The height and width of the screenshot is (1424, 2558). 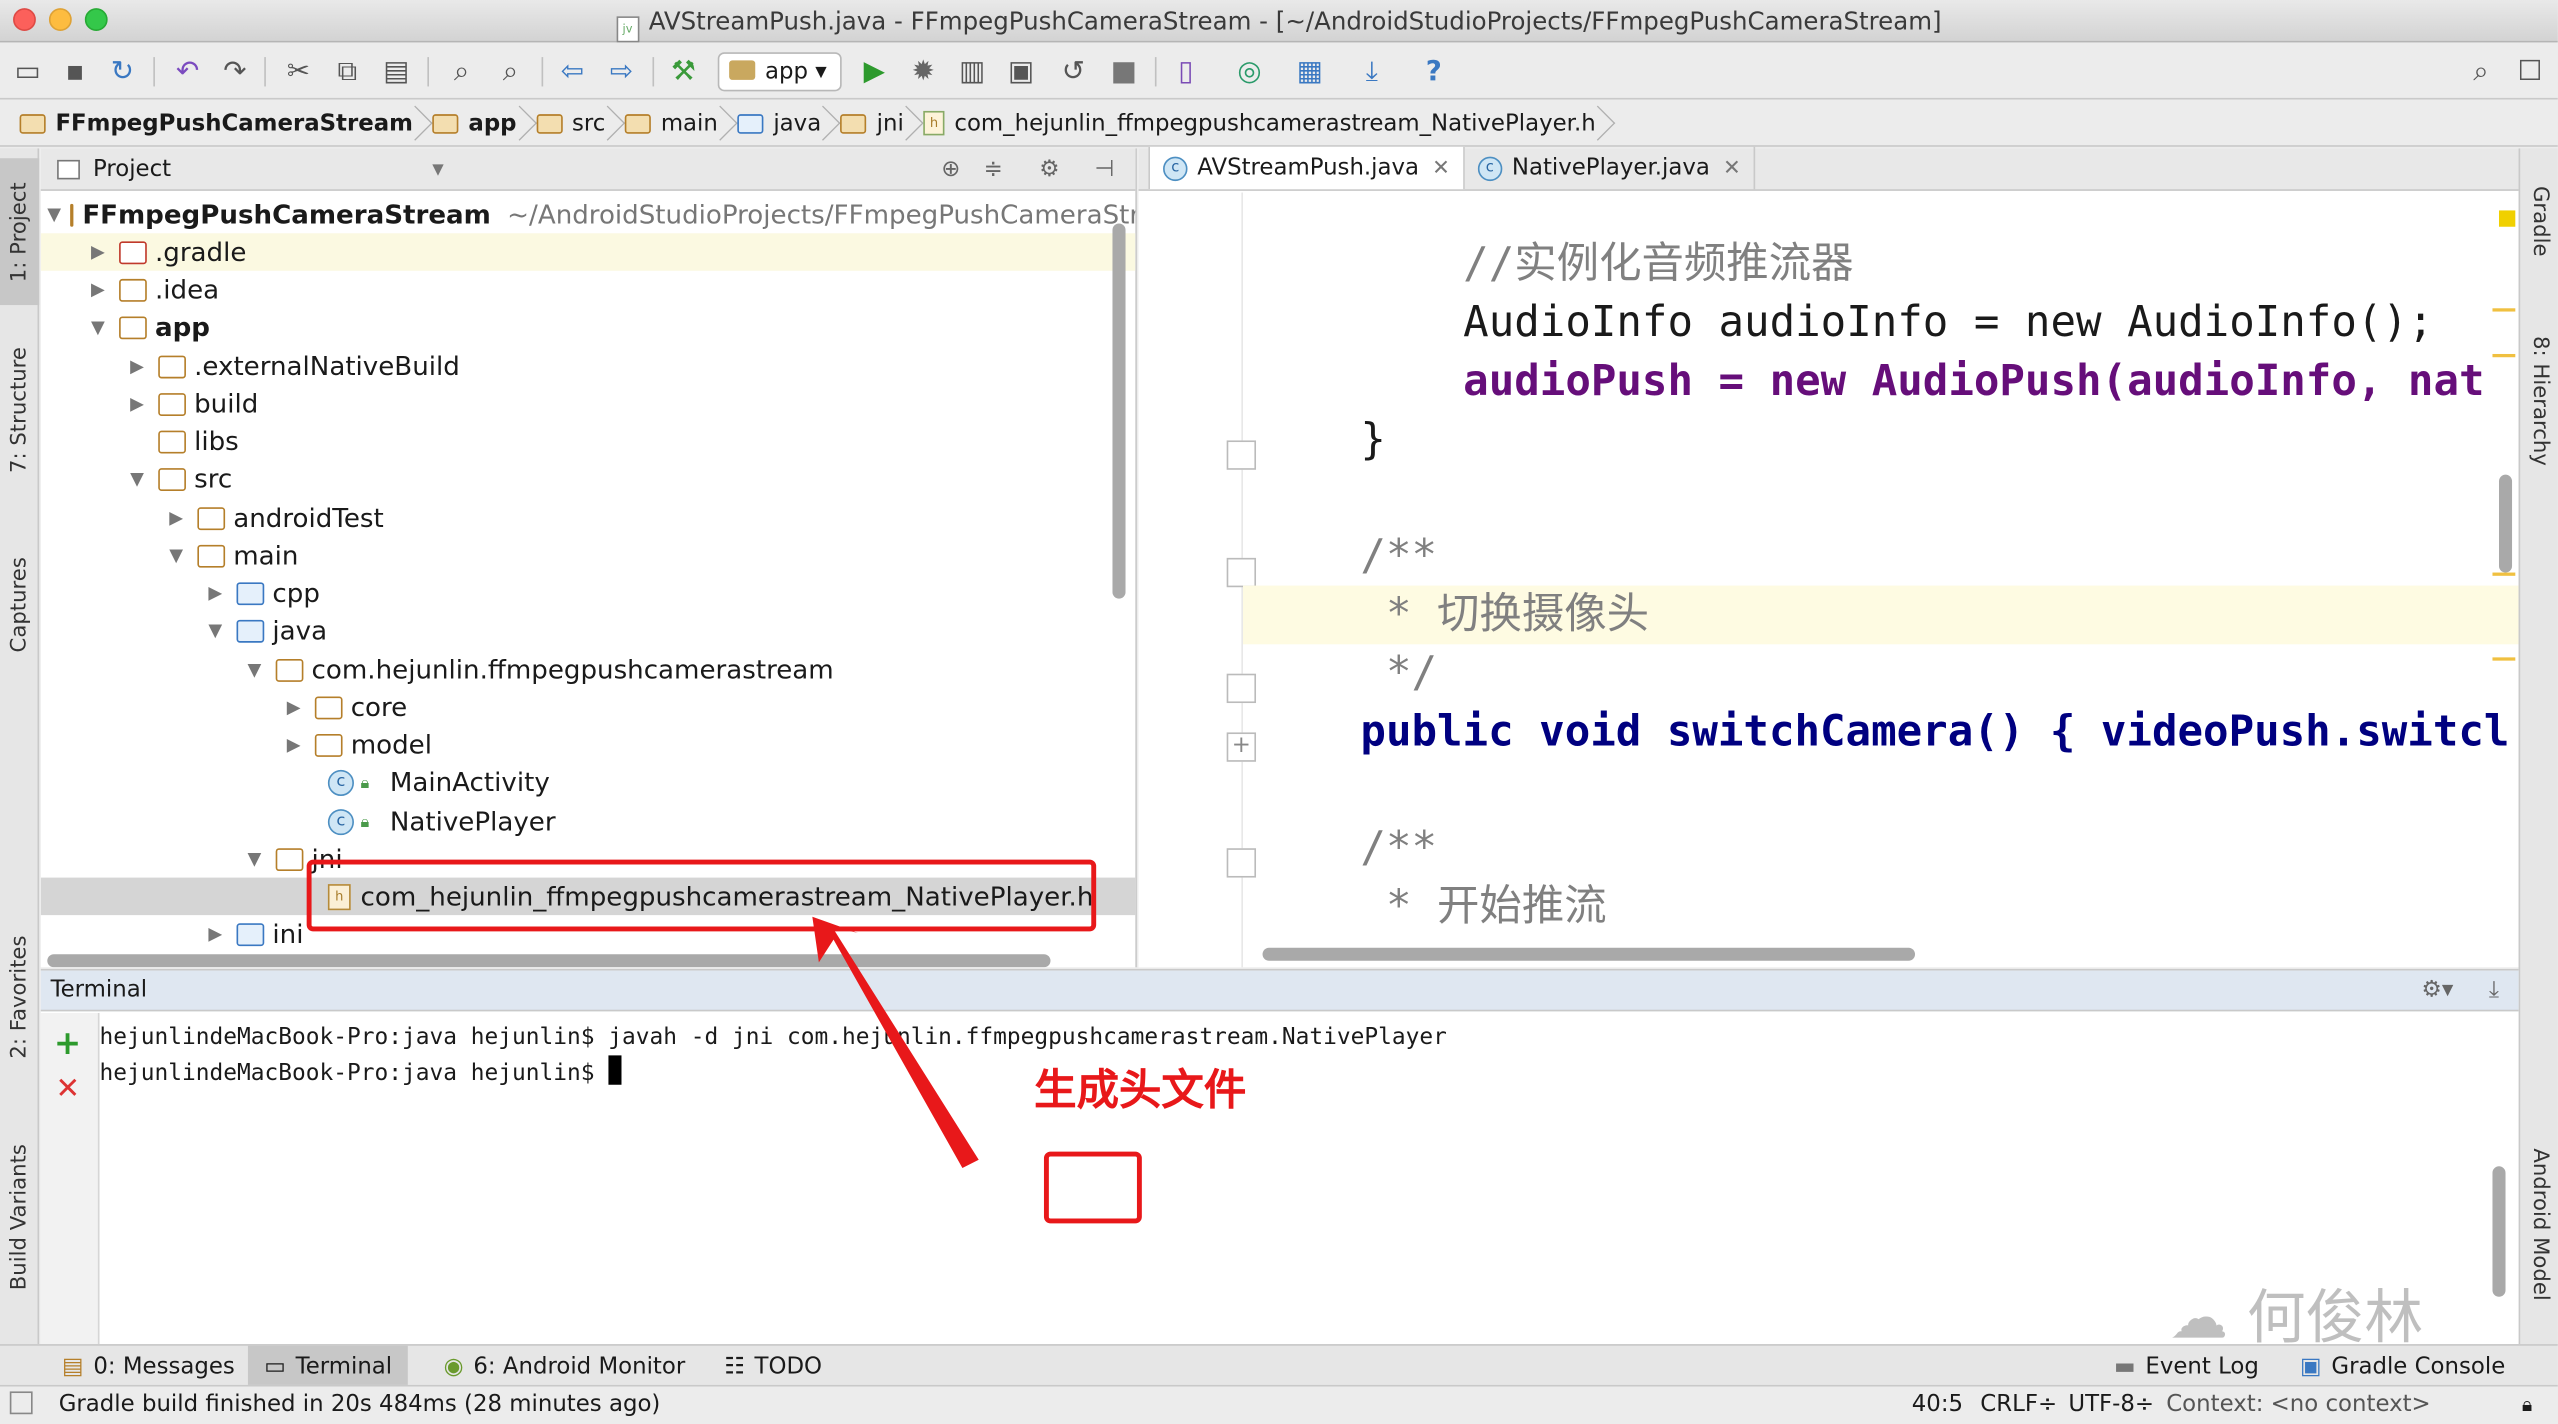 I want to click on annotation-label: 生成头文件, so click(x=1140, y=1091).